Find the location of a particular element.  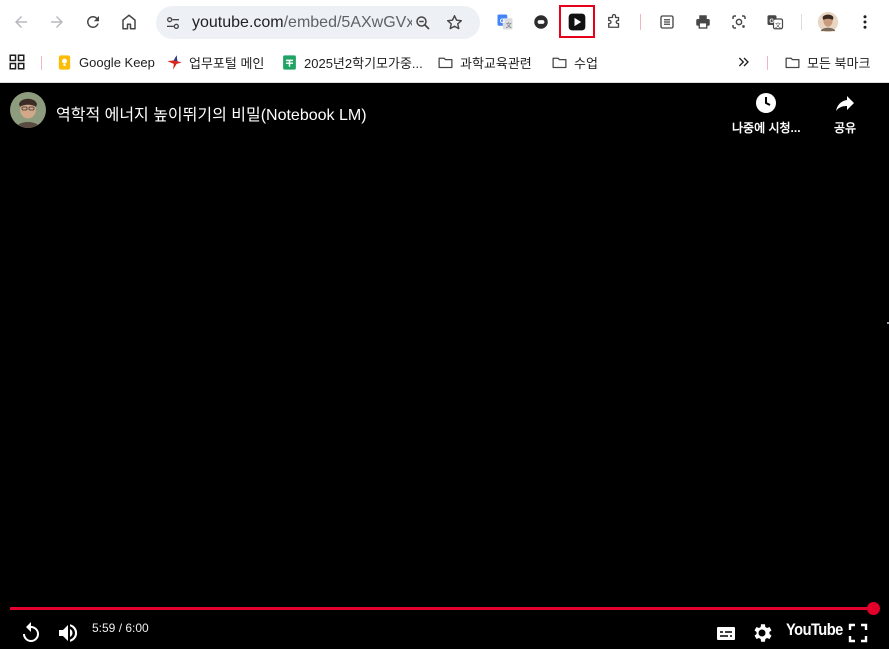

arrow-right-icon is located at coordinates (57, 22).